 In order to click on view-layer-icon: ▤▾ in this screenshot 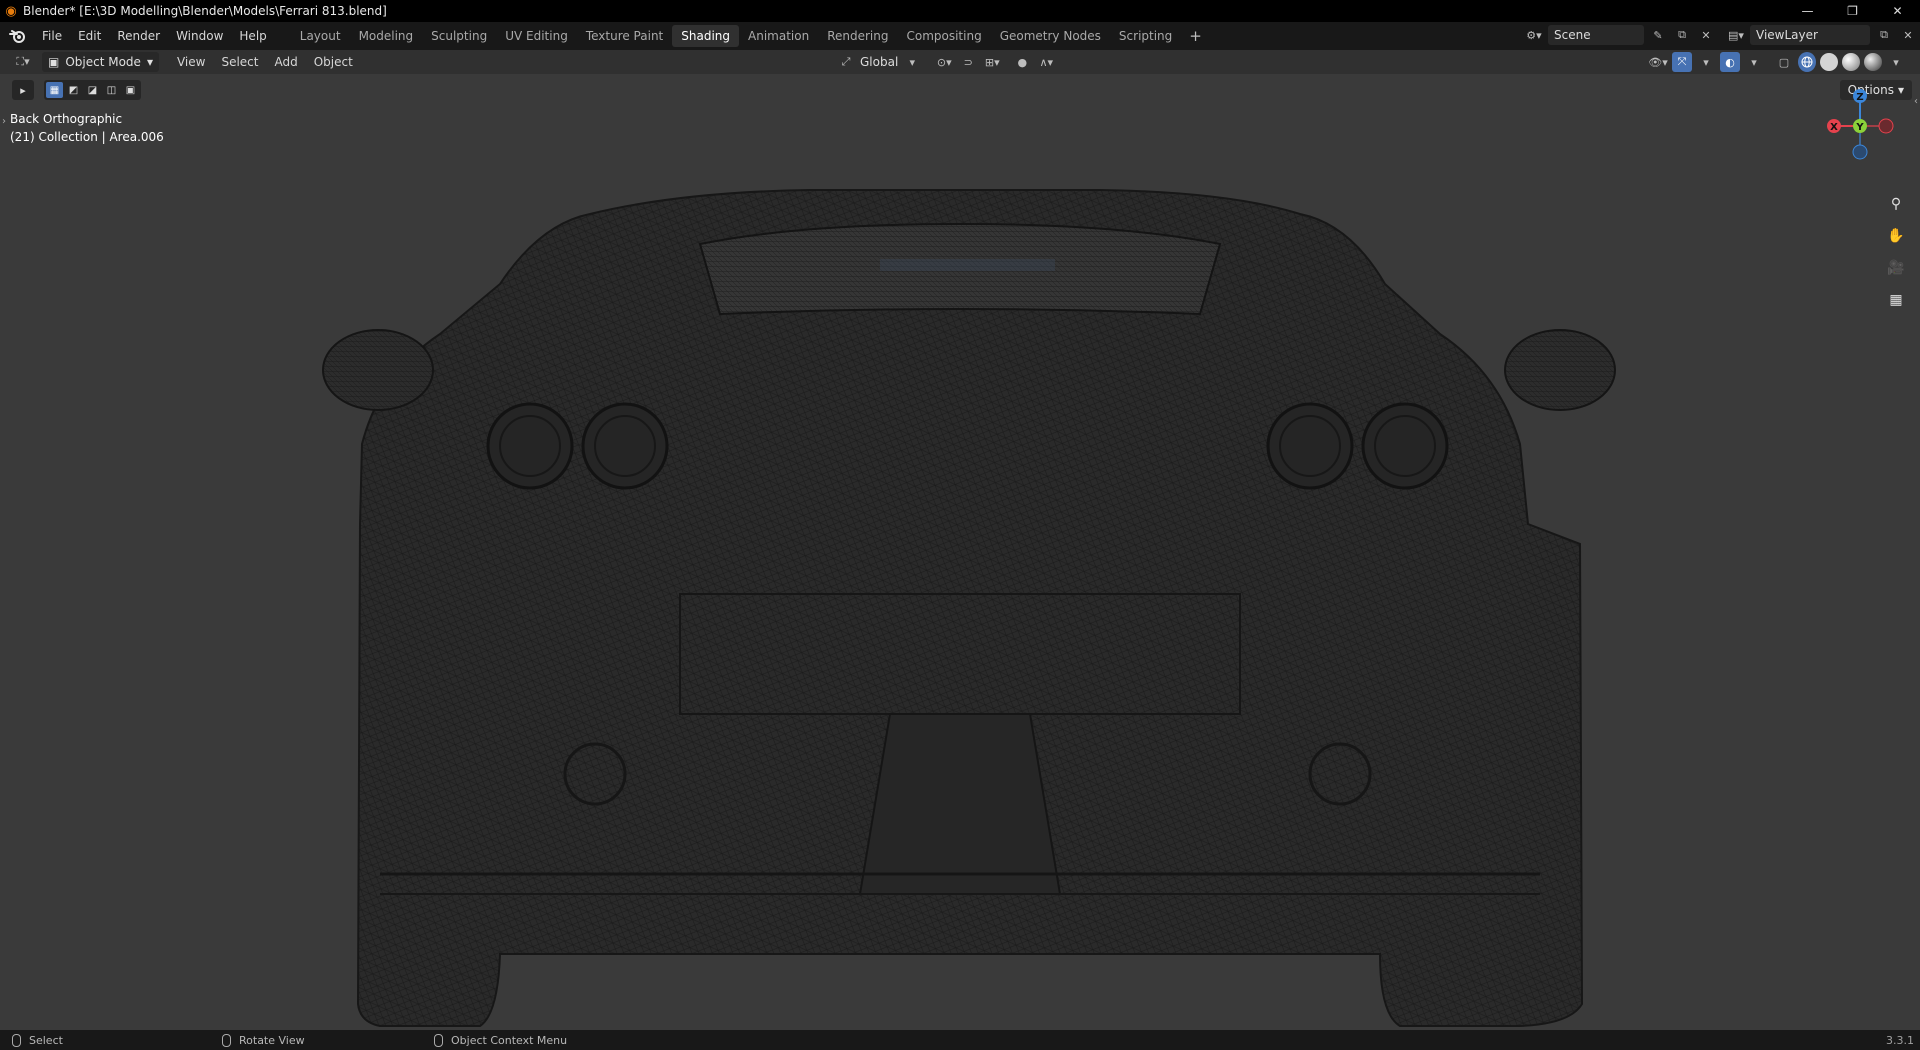, I will do `click(1736, 35)`.